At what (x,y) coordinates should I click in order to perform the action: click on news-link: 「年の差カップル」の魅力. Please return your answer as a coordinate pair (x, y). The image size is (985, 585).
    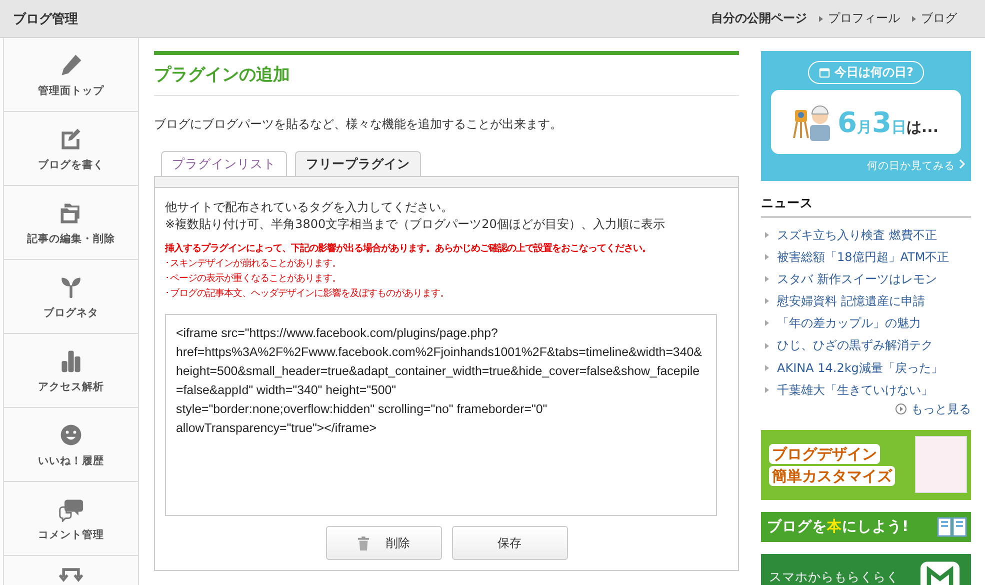
    Looking at the image, I should click on (849, 323).